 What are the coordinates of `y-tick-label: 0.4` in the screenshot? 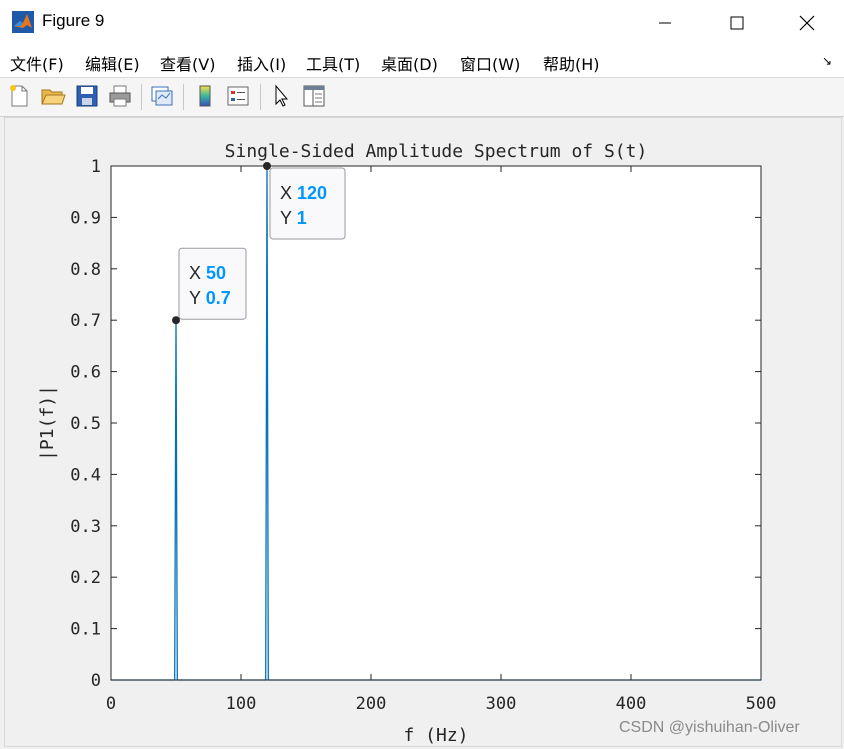 It's located at (85, 475).